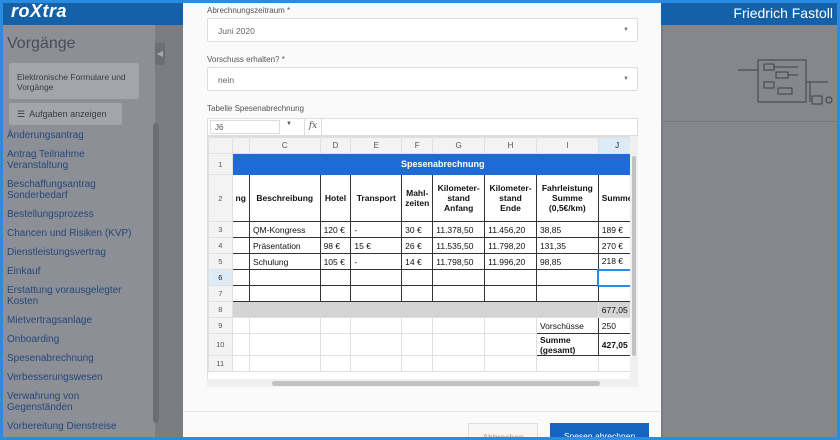 The width and height of the screenshot is (840, 440). I want to click on collapse-sidebar-icon: ◀, so click(160, 54).